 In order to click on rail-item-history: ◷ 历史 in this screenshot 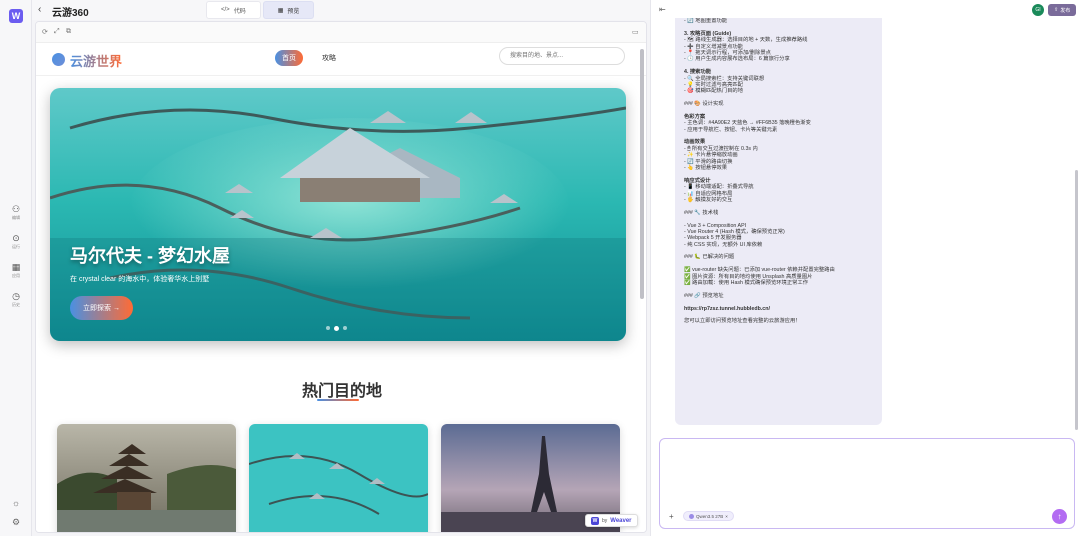, I will do `click(16, 299)`.